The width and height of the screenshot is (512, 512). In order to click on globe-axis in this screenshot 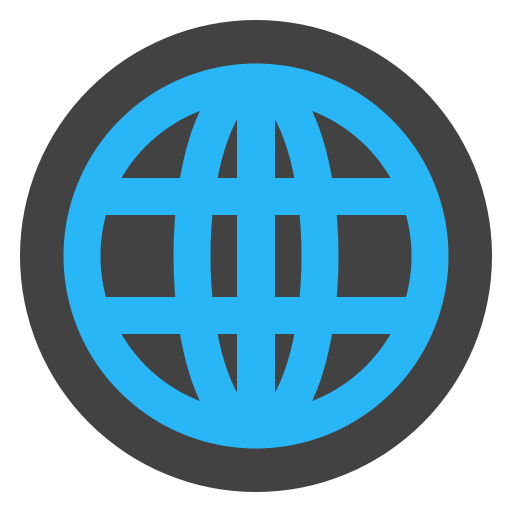, I will do `click(256, 256)`.